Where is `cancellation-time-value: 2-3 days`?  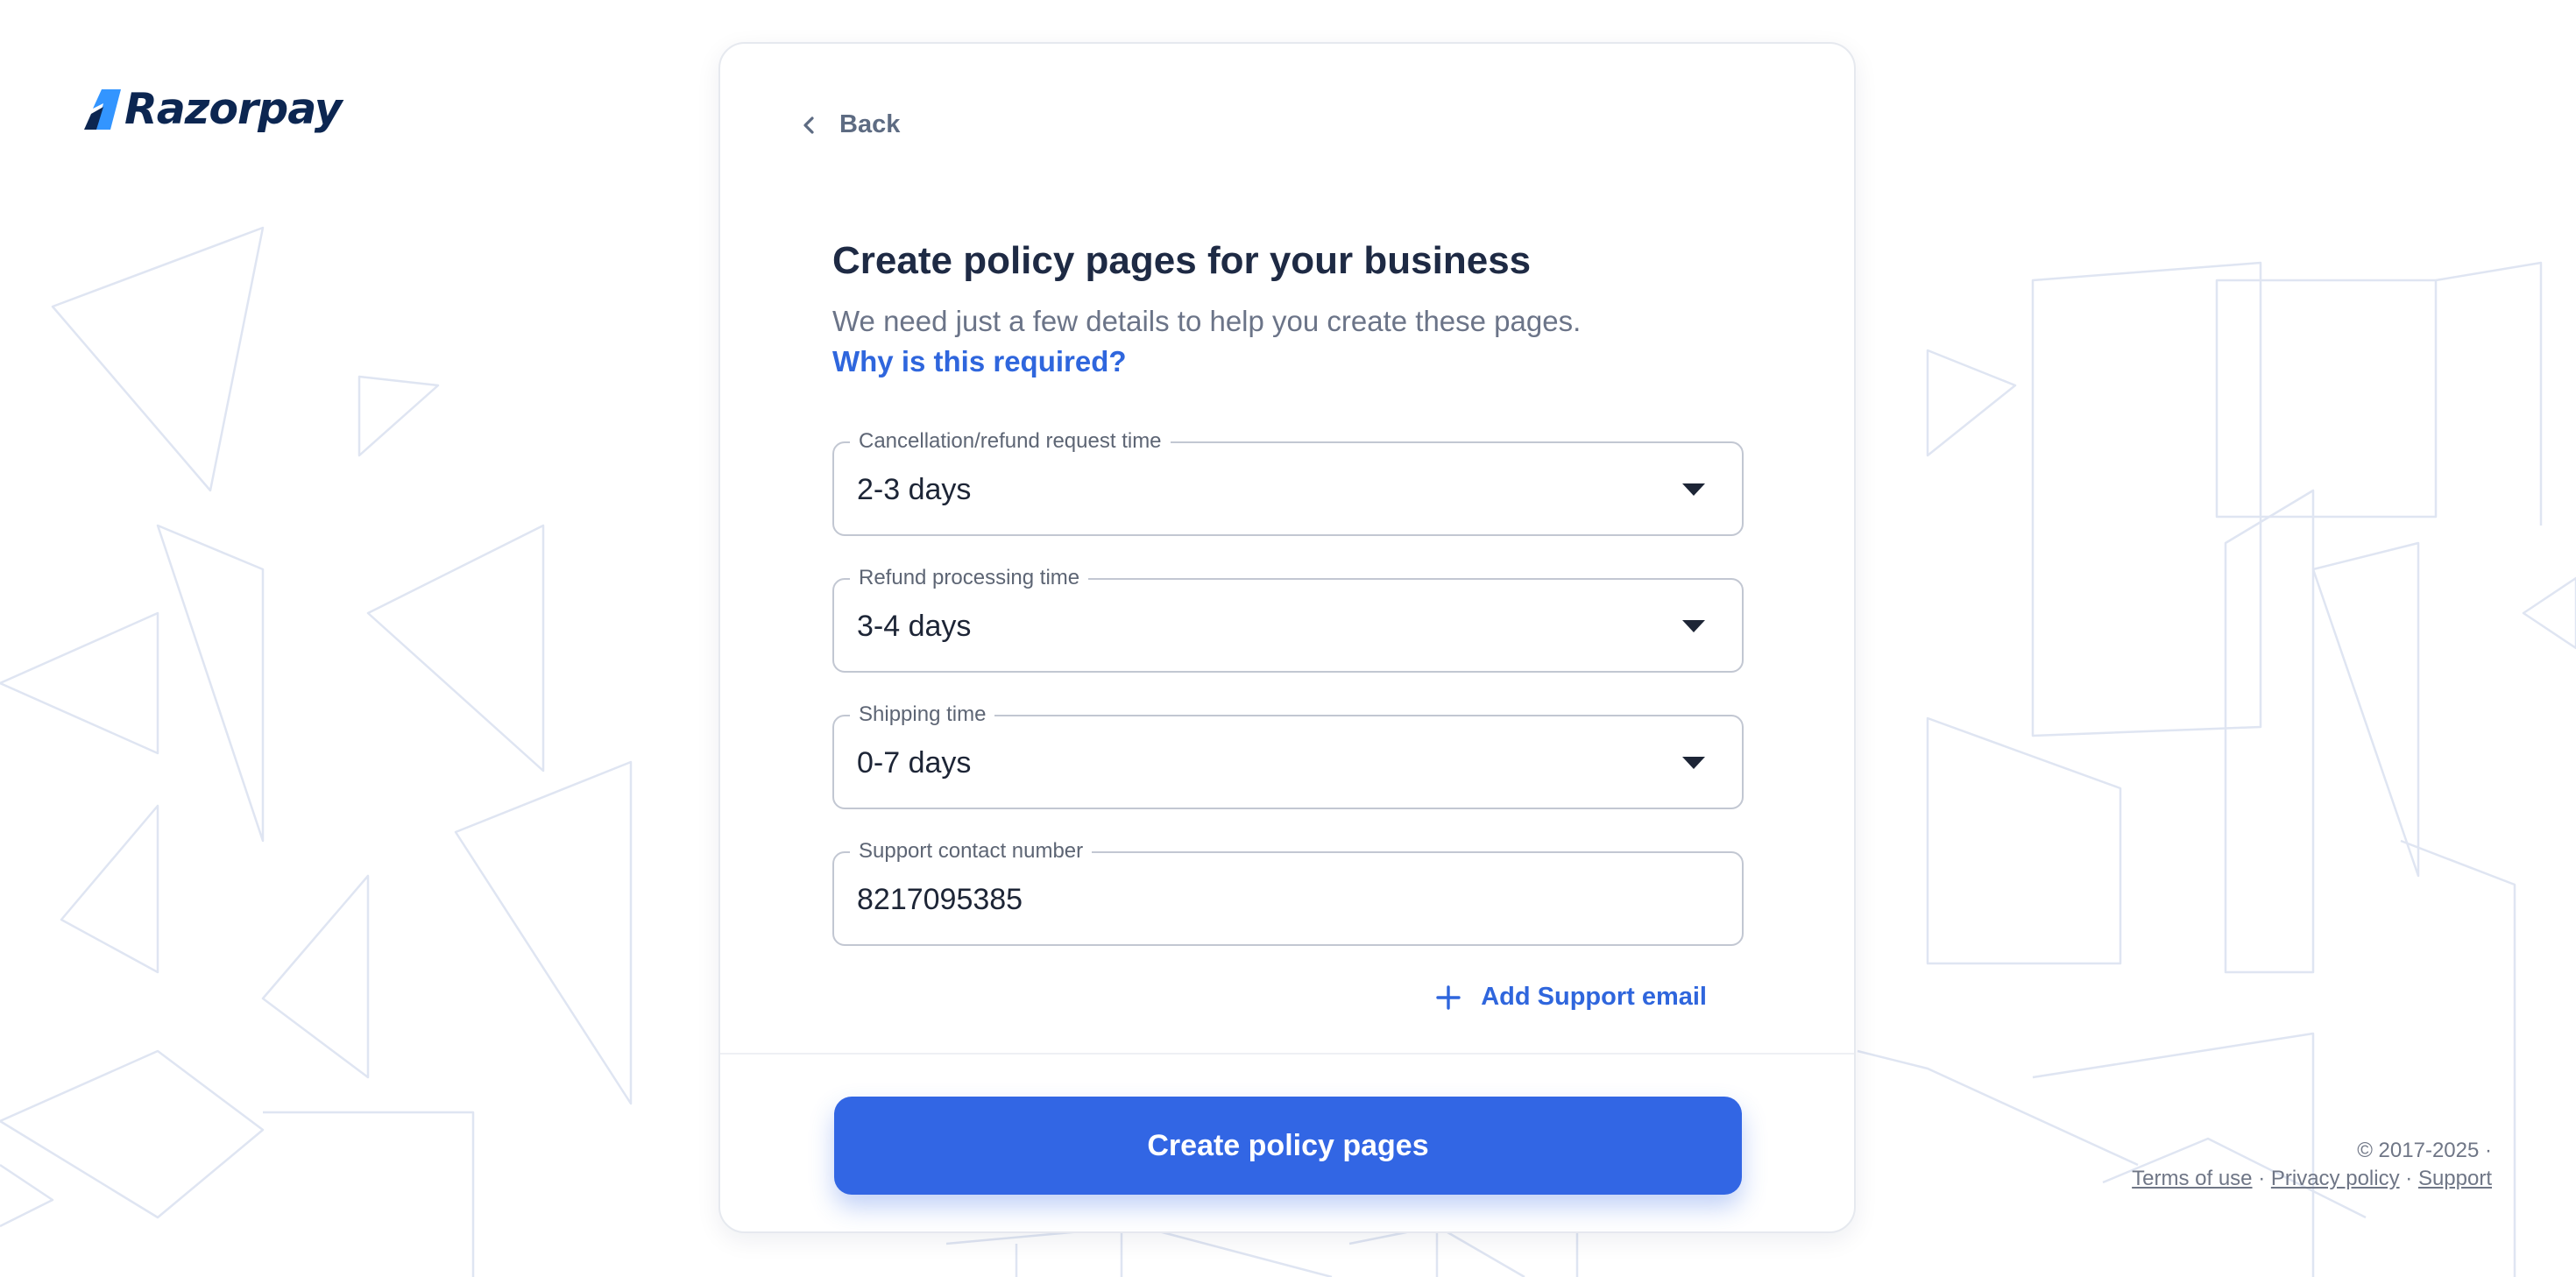
cancellation-time-value: 2-3 days is located at coordinates (914, 490).